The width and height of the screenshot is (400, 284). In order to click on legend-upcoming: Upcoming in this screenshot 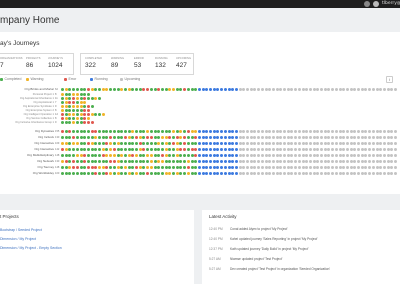, I will do `click(130, 79)`.